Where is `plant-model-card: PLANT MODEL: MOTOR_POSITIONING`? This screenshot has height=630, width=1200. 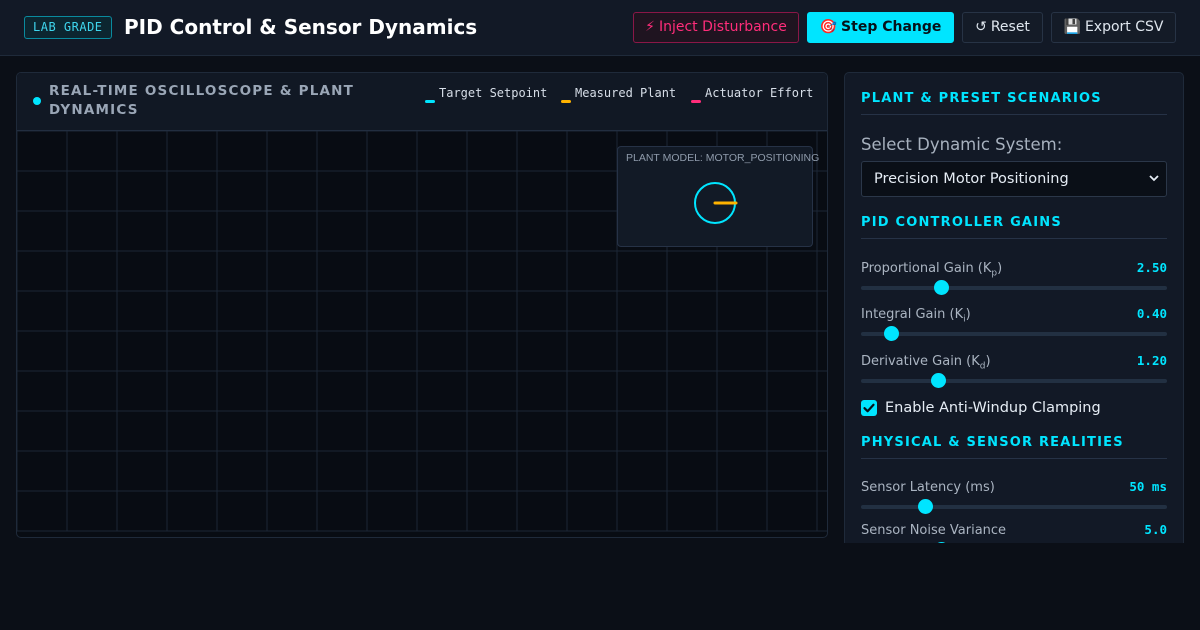
plant-model-card: PLANT MODEL: MOTOR_POSITIONING is located at coordinates (718, 196).